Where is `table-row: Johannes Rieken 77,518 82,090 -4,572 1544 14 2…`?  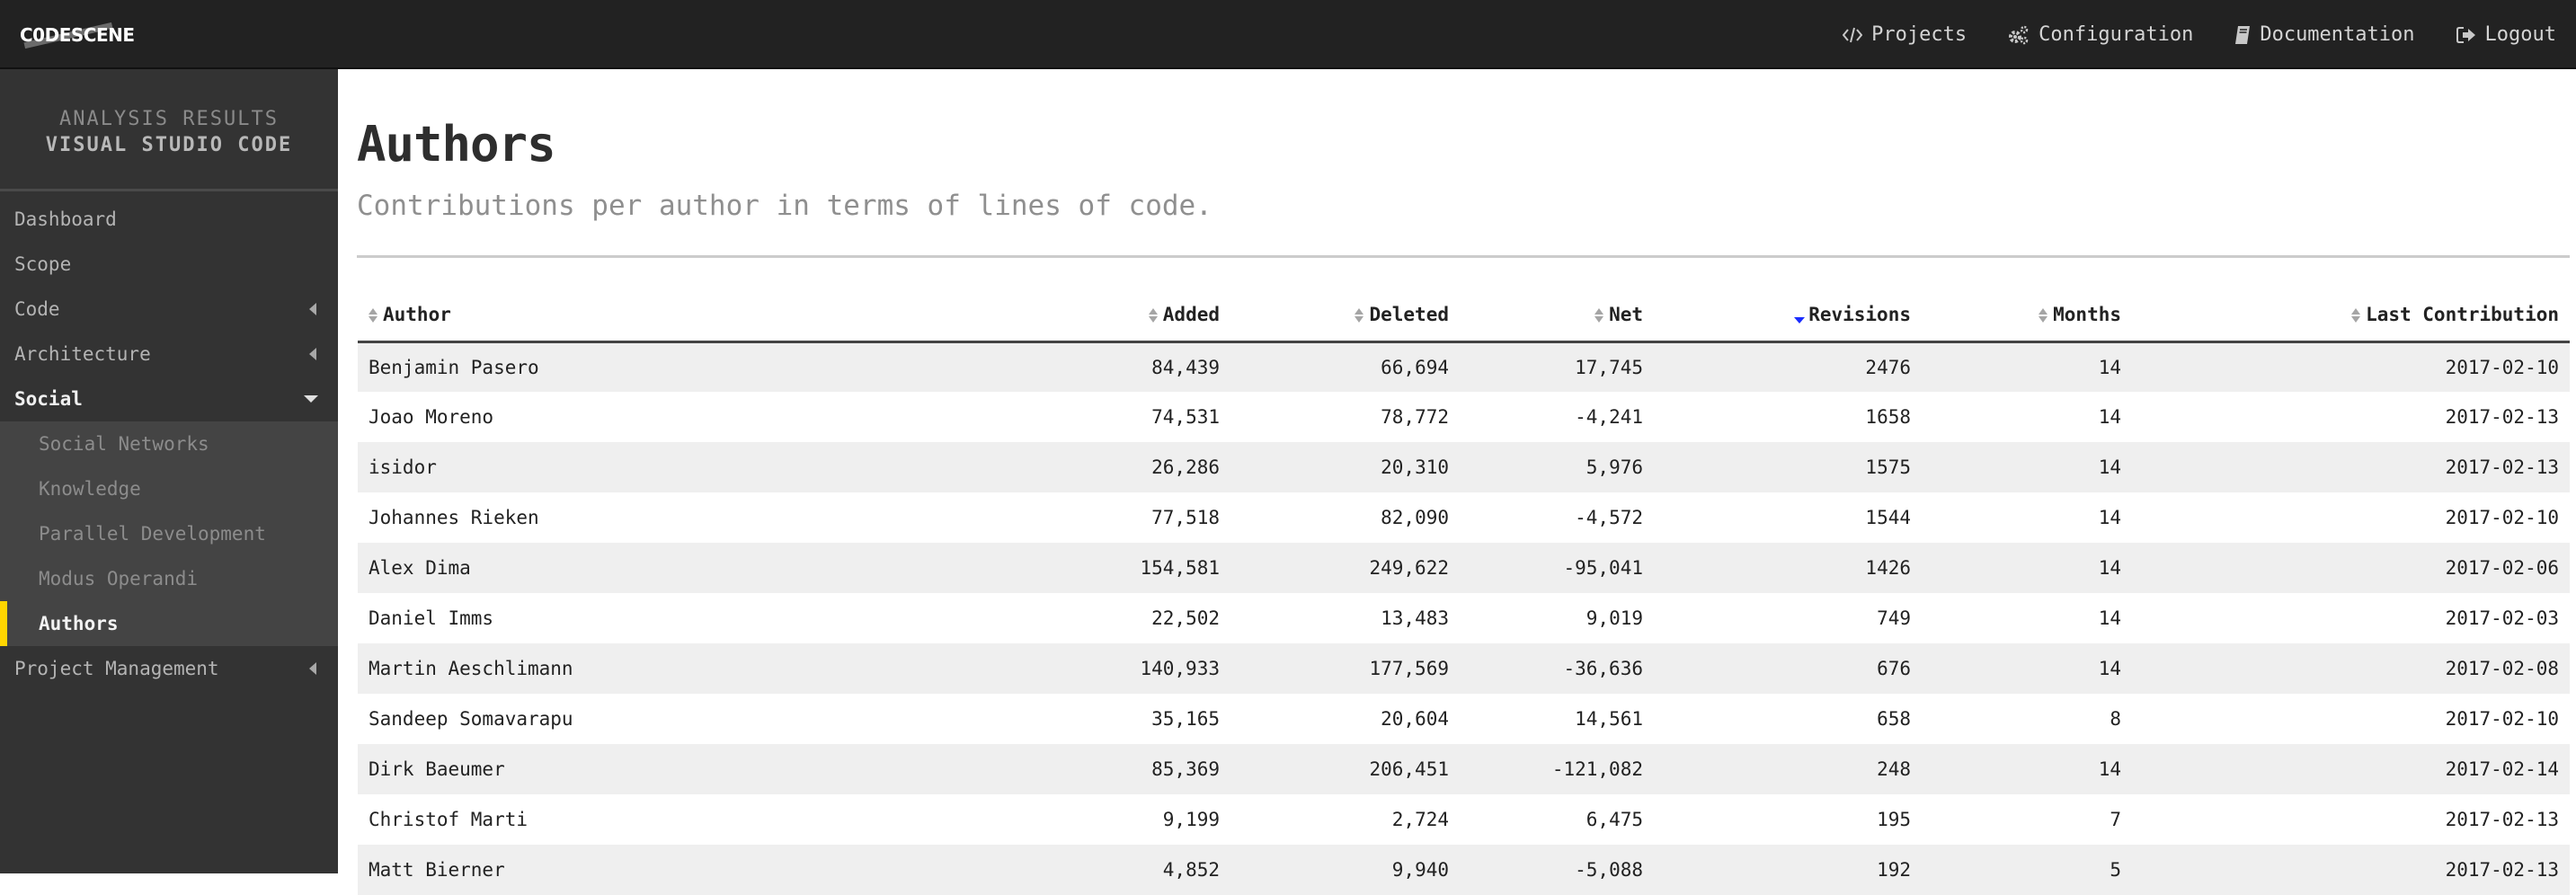 table-row: Johannes Rieken 77,518 82,090 -4,572 1544 14 2… is located at coordinates (1464, 517).